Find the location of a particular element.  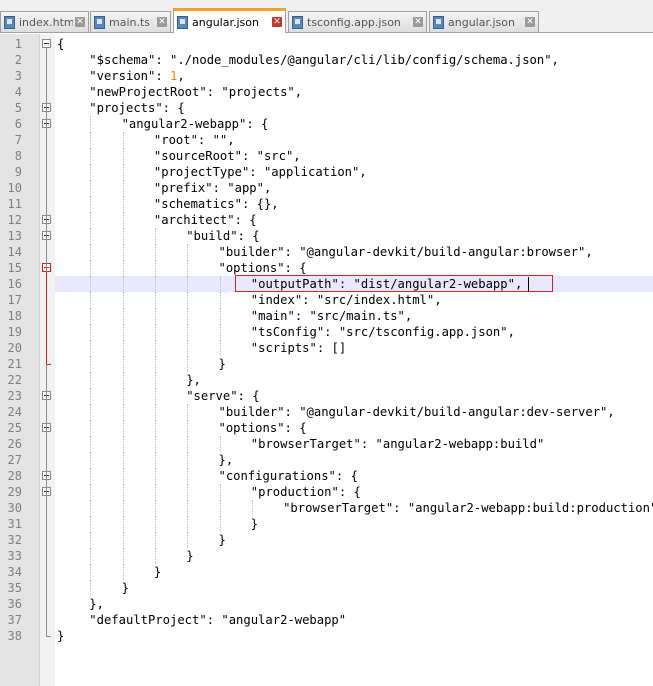

line-number: 8 is located at coordinates (18, 156).